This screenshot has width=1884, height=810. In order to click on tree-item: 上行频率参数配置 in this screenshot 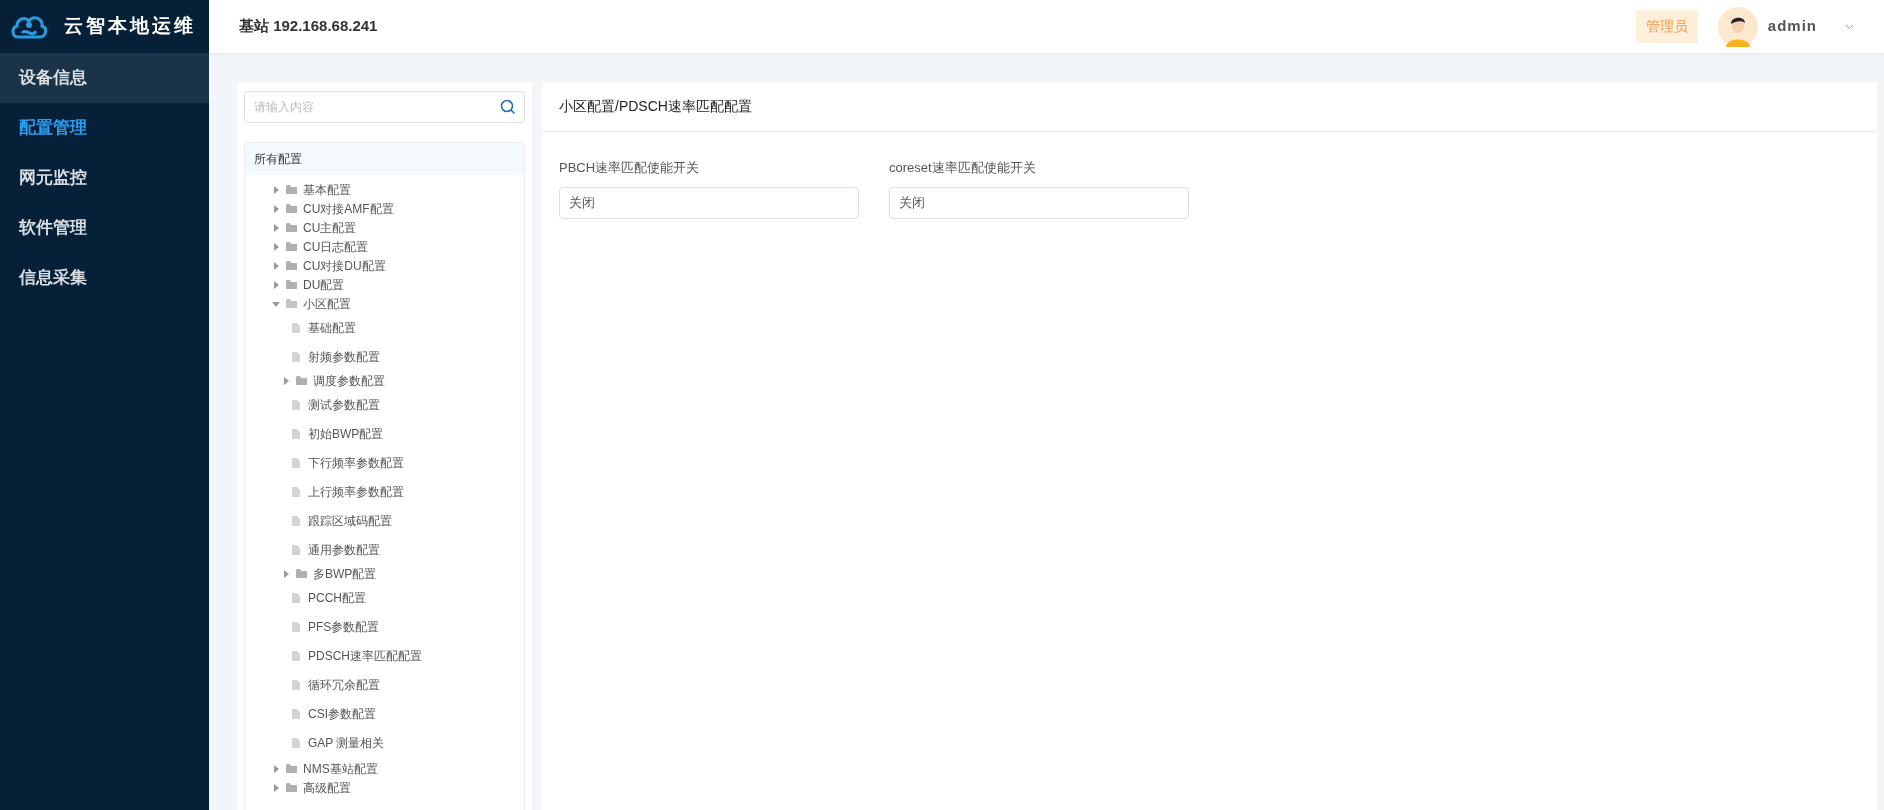, I will do `click(356, 491)`.